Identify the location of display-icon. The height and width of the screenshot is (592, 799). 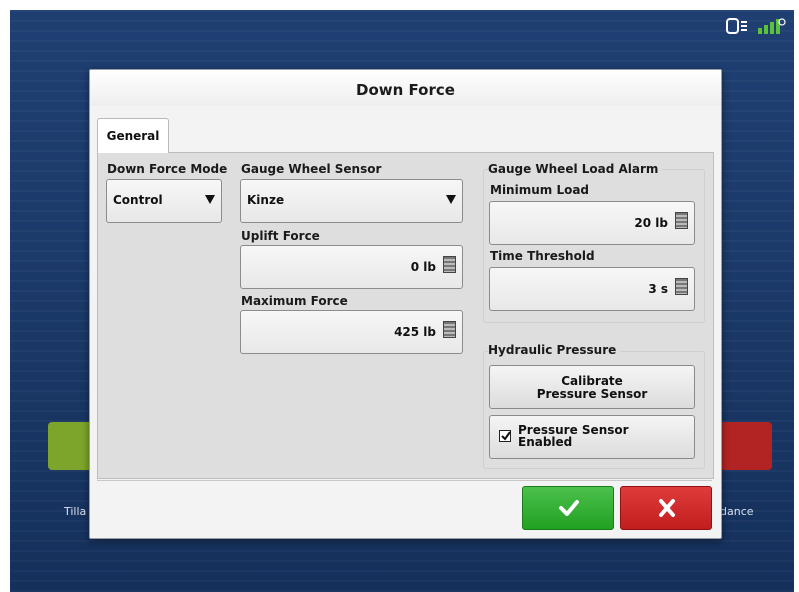
(737, 26).